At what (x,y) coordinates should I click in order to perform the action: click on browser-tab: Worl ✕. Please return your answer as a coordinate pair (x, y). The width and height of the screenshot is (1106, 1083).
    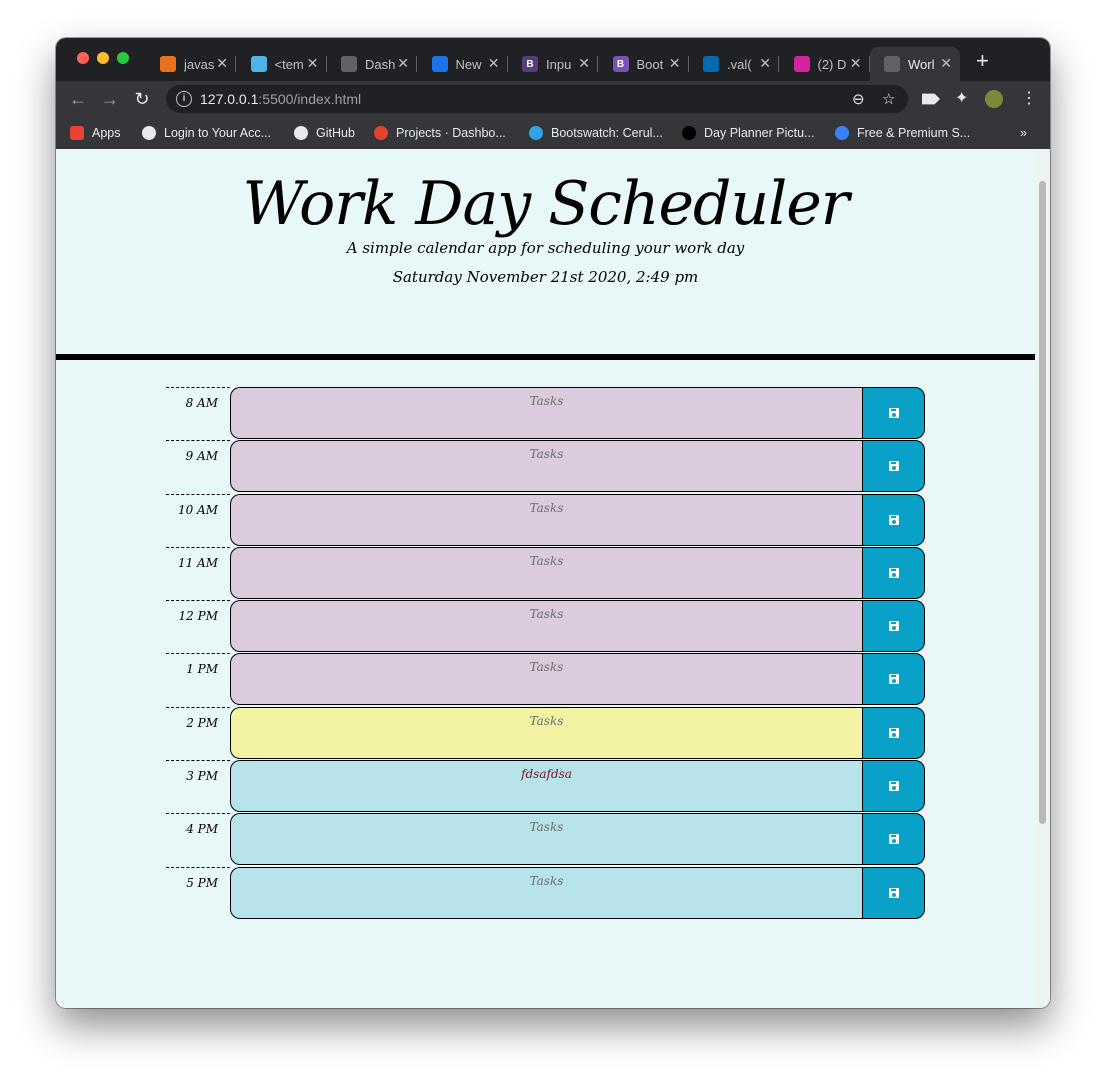
    Looking at the image, I should click on (915, 64).